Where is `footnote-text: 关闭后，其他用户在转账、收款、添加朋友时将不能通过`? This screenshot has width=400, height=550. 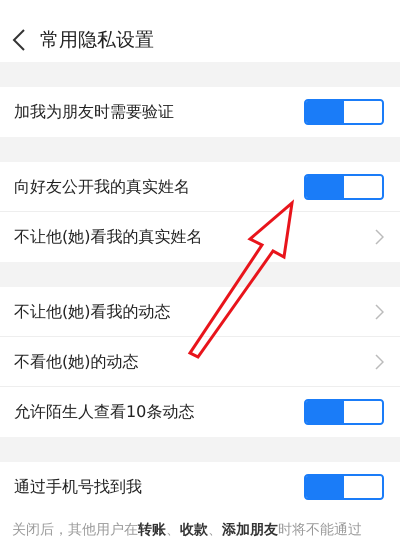
footnote-text: 关闭后，其他用户在转账、收款、添加朋友时将不能通过 is located at coordinates (187, 530).